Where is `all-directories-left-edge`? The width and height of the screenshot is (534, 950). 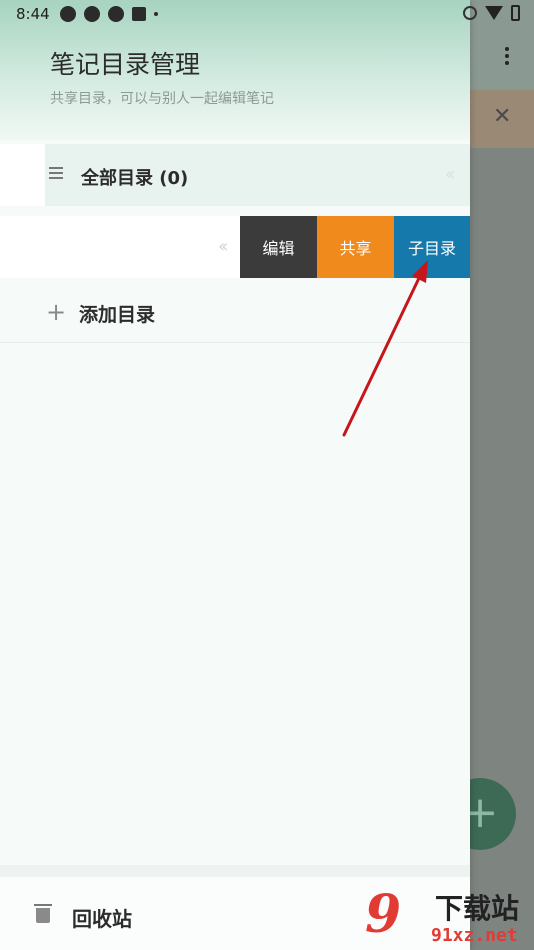 all-directories-left-edge is located at coordinates (22, 175).